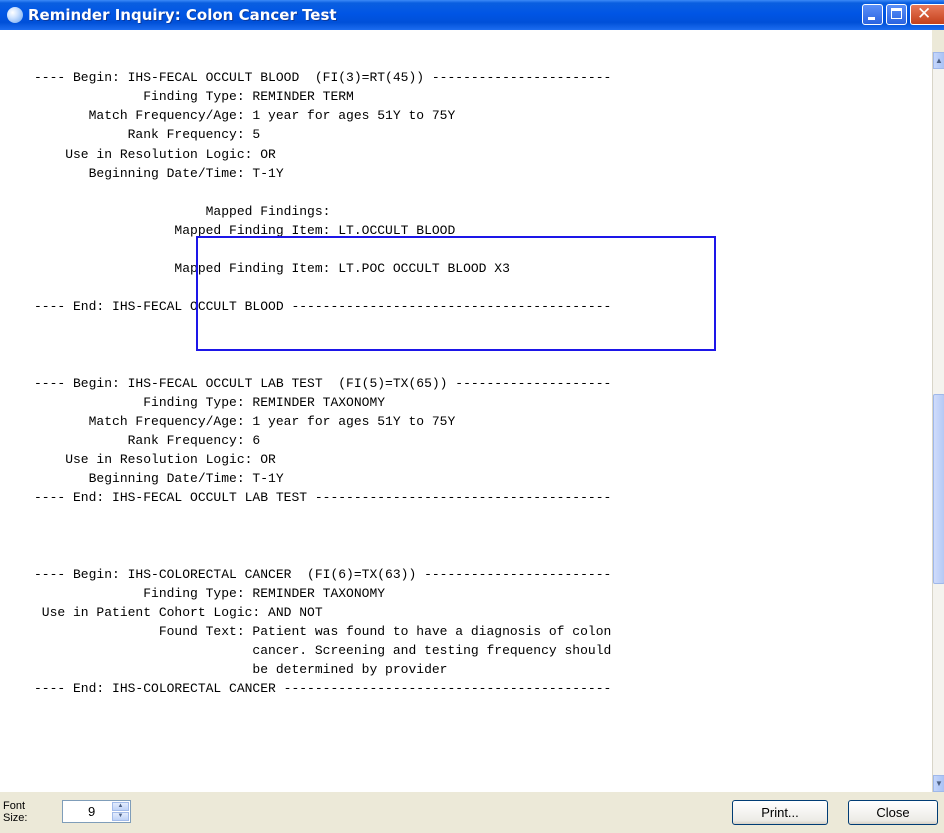 Image resolution: width=944 pixels, height=833 pixels. I want to click on app-globe-icon, so click(15, 15).